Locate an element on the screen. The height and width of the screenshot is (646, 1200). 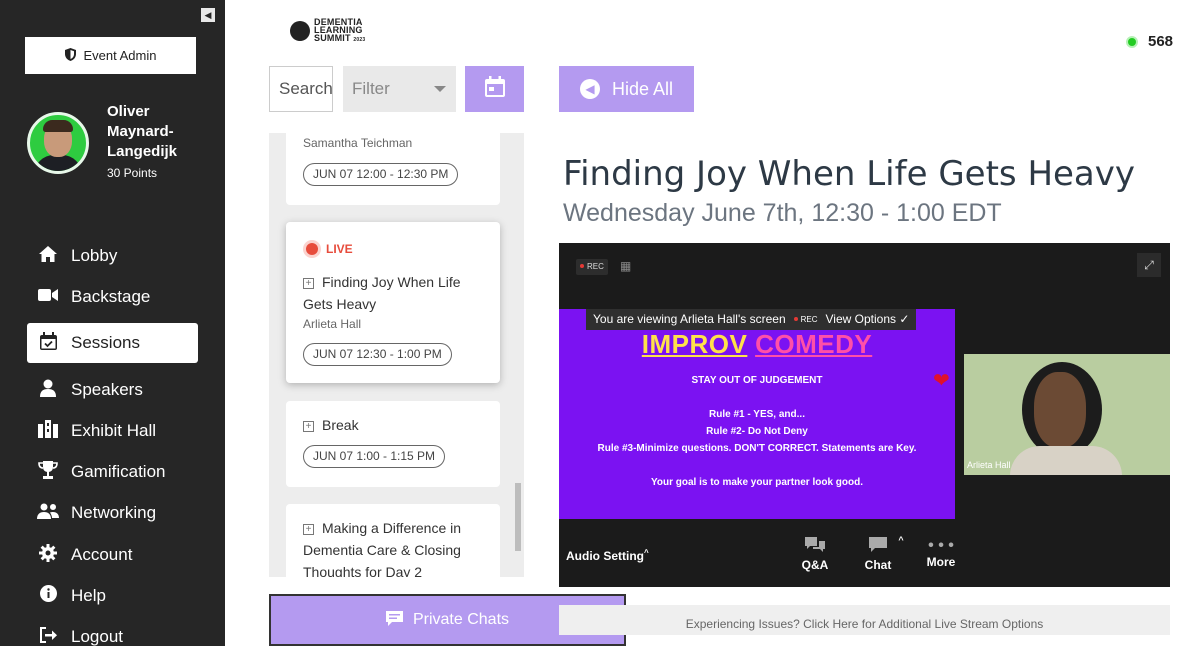
exhibit-icon is located at coordinates (48, 431).